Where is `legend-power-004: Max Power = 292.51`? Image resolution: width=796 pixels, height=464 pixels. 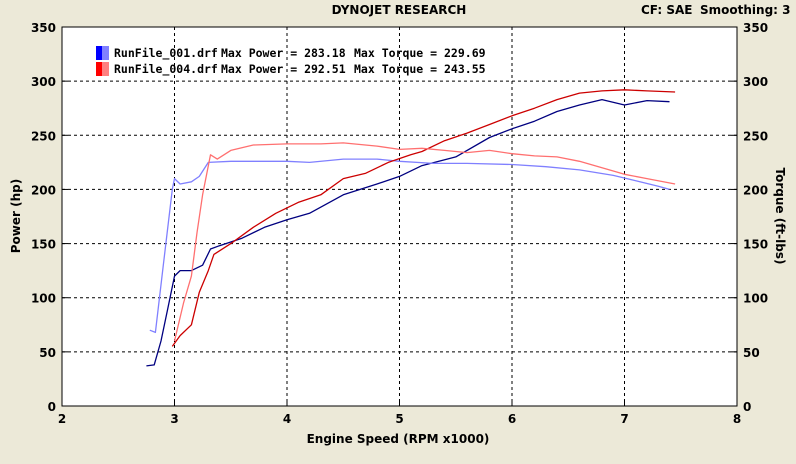 legend-power-004: Max Power = 292.51 is located at coordinates (283, 69).